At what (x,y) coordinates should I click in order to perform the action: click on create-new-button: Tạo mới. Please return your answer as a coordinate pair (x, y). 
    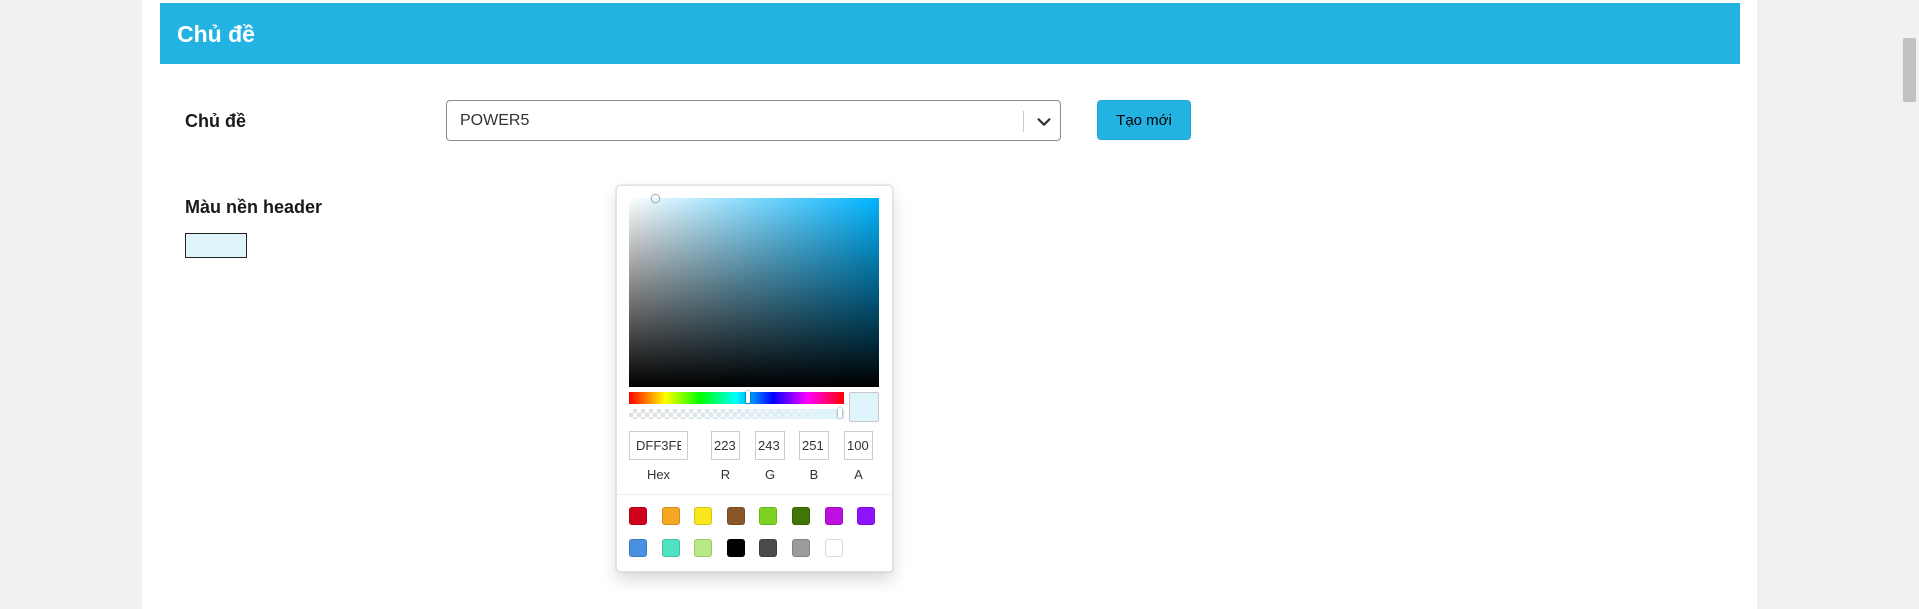
    Looking at the image, I should click on (1144, 120).